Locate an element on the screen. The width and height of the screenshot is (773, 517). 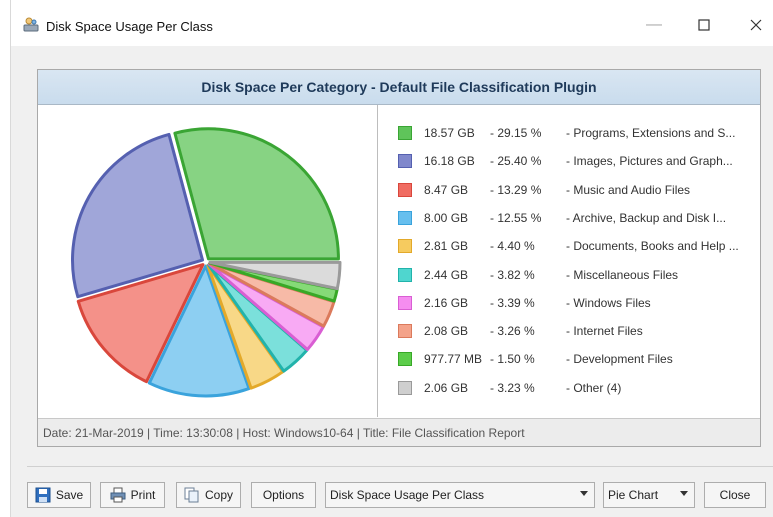
printer-icon is located at coordinates (118, 495).